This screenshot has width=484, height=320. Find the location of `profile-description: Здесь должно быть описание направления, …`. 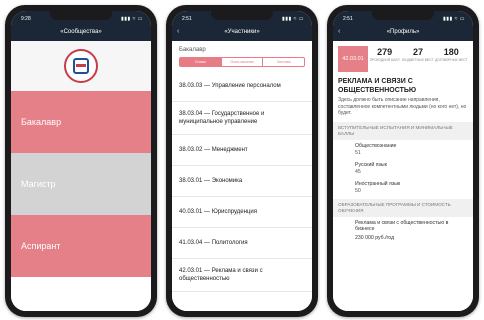

profile-description: Здесь должно быть описание направления, … is located at coordinates (402, 106).